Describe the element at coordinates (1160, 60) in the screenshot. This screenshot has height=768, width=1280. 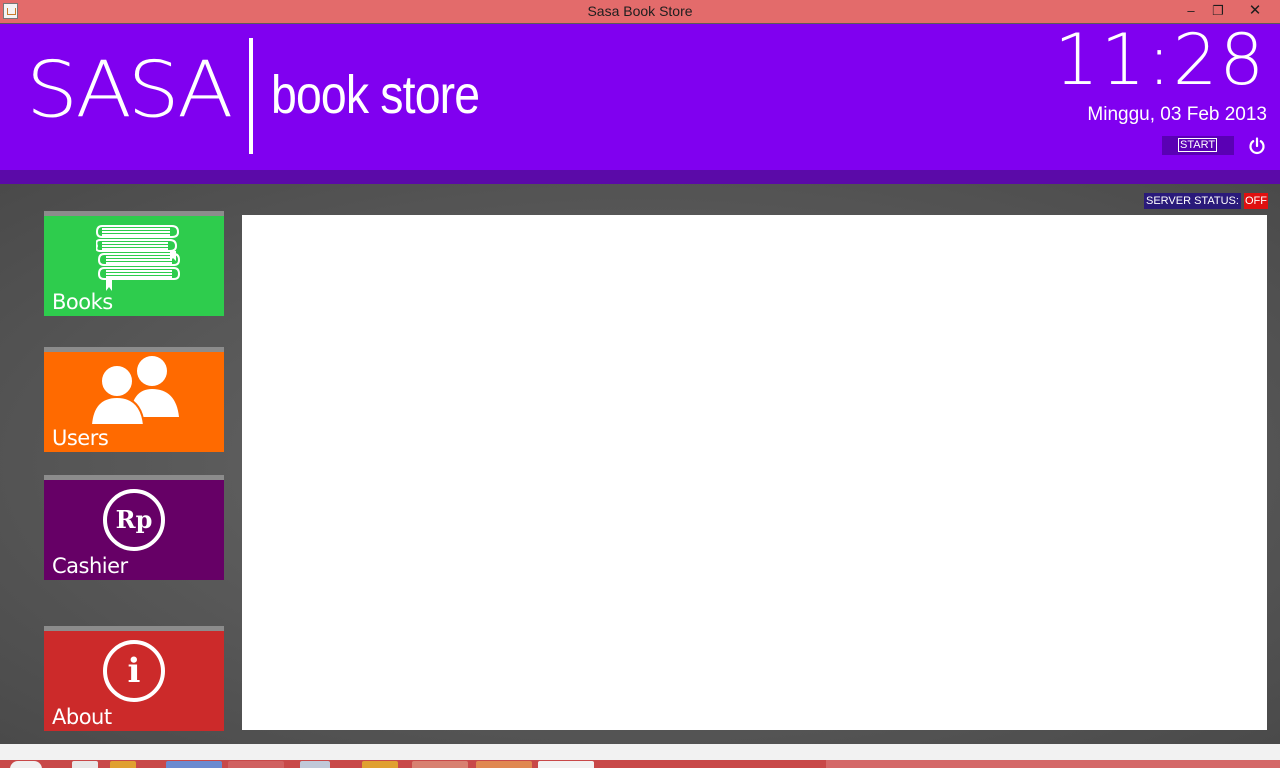
I see `clock: 11:28` at that location.